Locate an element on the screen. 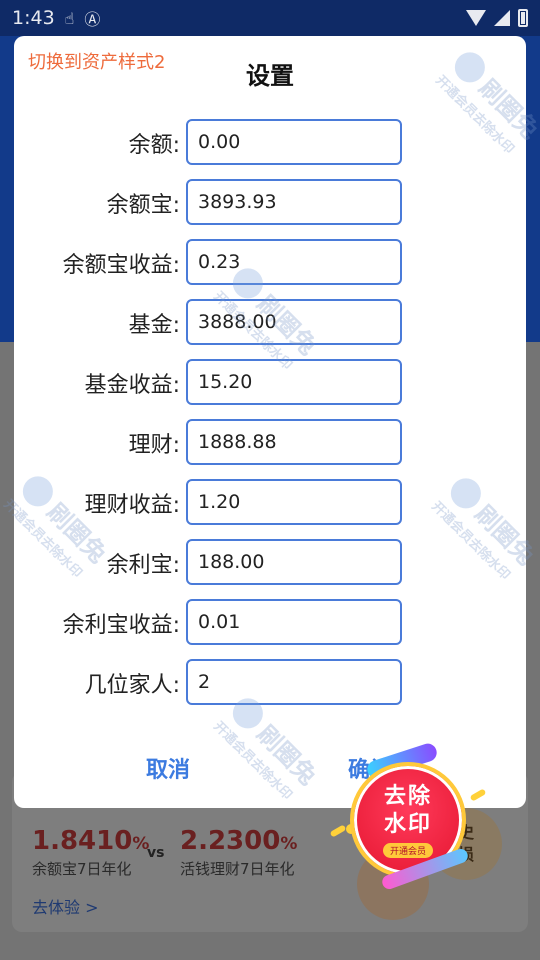 Image resolution: width=540 pixels, height=960 pixels. field-row-yulibao: 余利宝: is located at coordinates (270, 562).